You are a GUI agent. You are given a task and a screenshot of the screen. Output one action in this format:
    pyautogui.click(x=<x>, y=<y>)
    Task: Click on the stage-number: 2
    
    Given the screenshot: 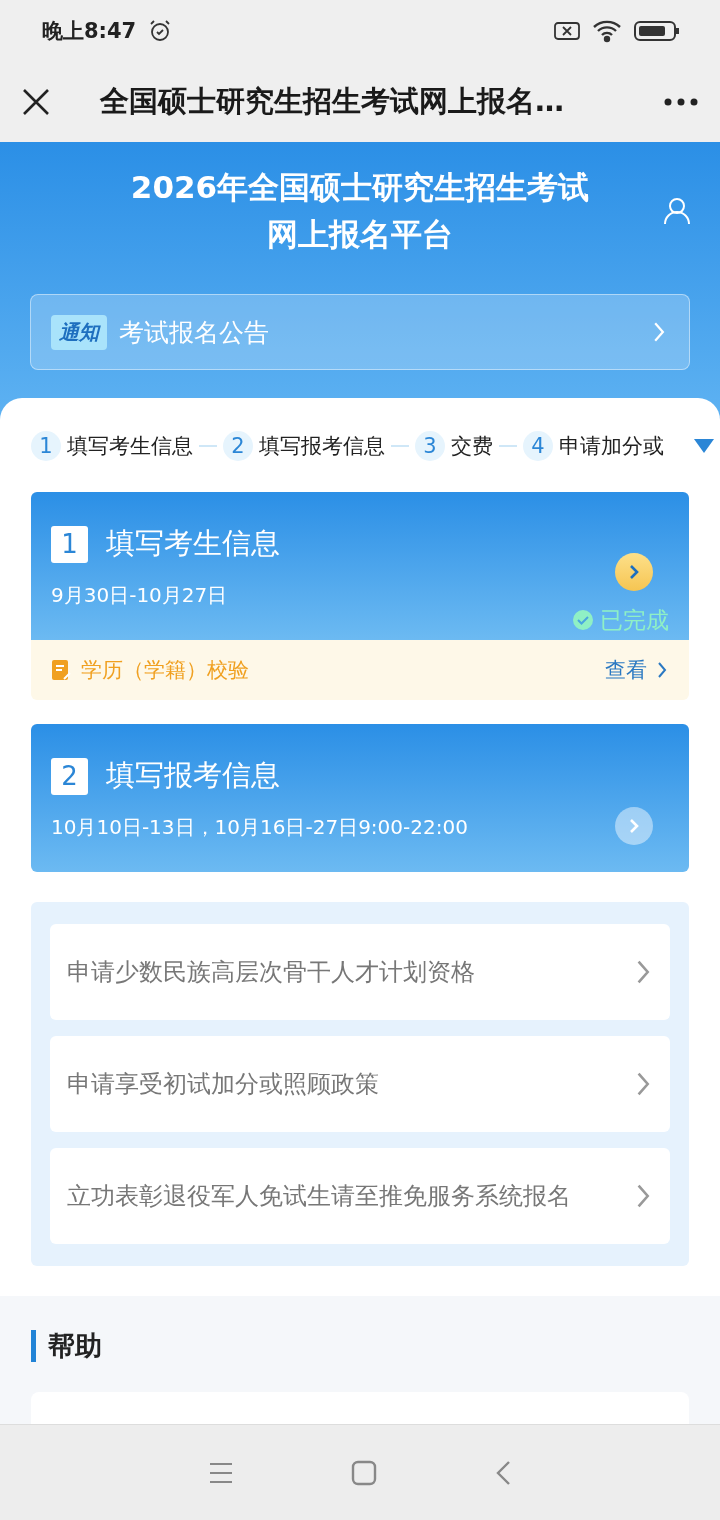 What is the action you would take?
    pyautogui.click(x=69, y=776)
    